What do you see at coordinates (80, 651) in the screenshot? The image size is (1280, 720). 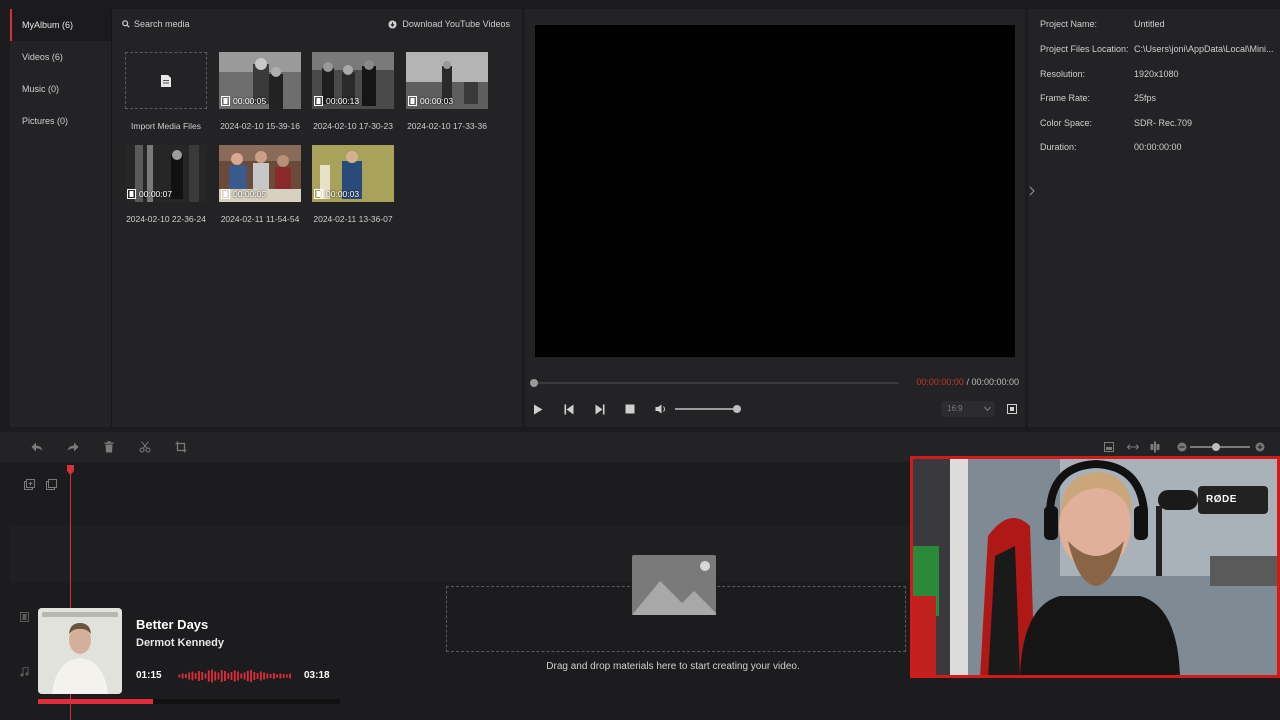 I see `album-art-image` at bounding box center [80, 651].